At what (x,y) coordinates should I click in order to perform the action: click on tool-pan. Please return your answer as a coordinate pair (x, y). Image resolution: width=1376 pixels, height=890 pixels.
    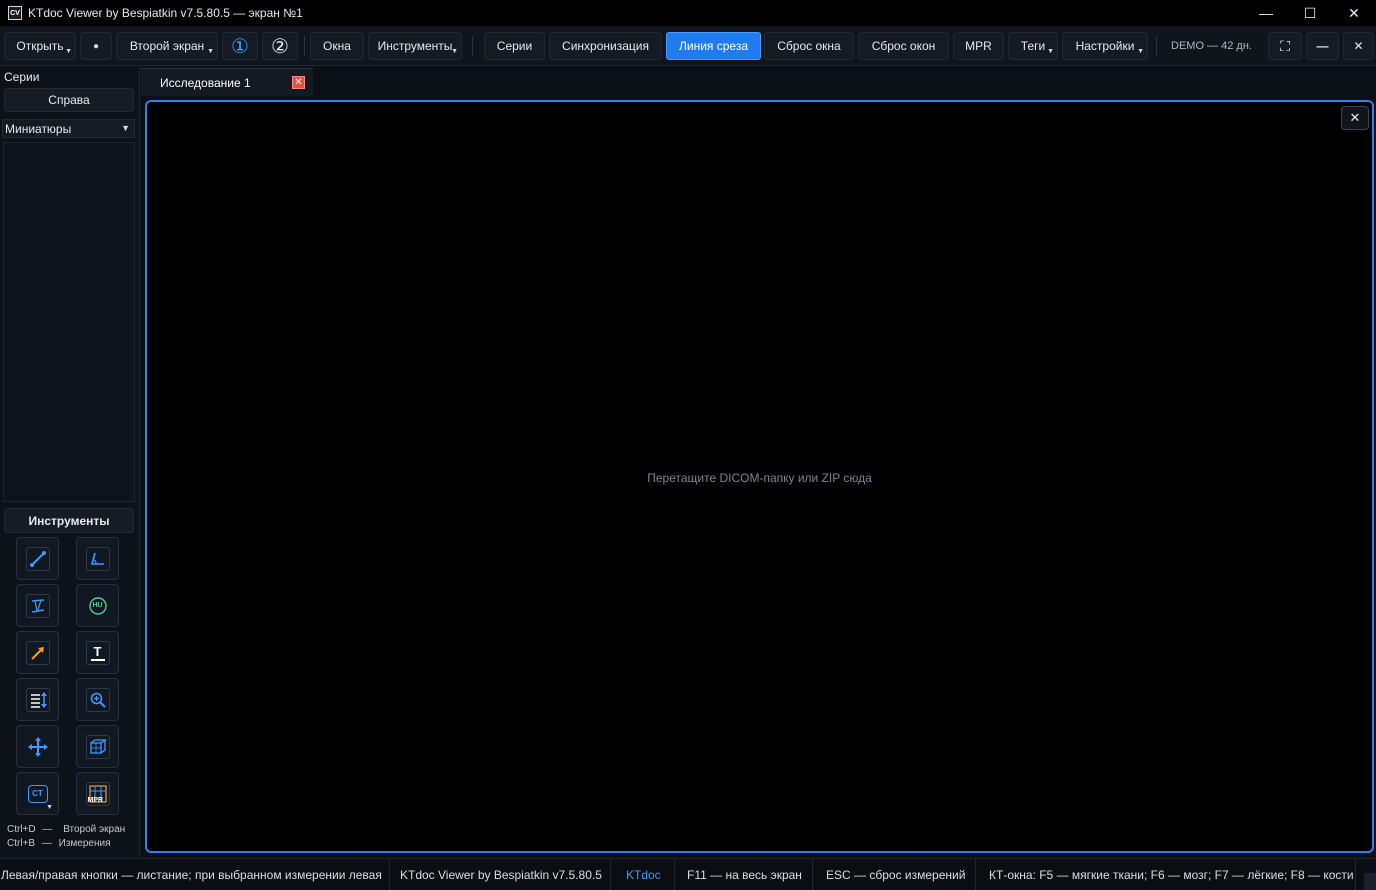
    Looking at the image, I should click on (37, 746).